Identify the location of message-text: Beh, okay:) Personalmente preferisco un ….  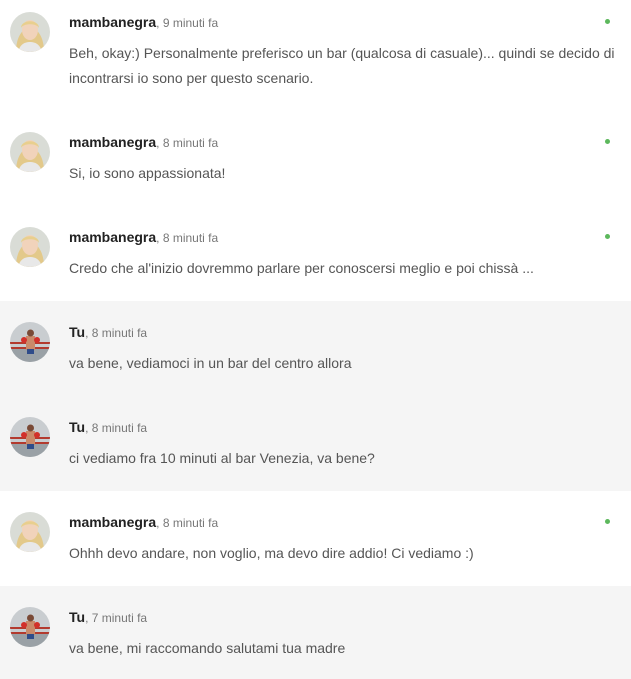
(342, 65).